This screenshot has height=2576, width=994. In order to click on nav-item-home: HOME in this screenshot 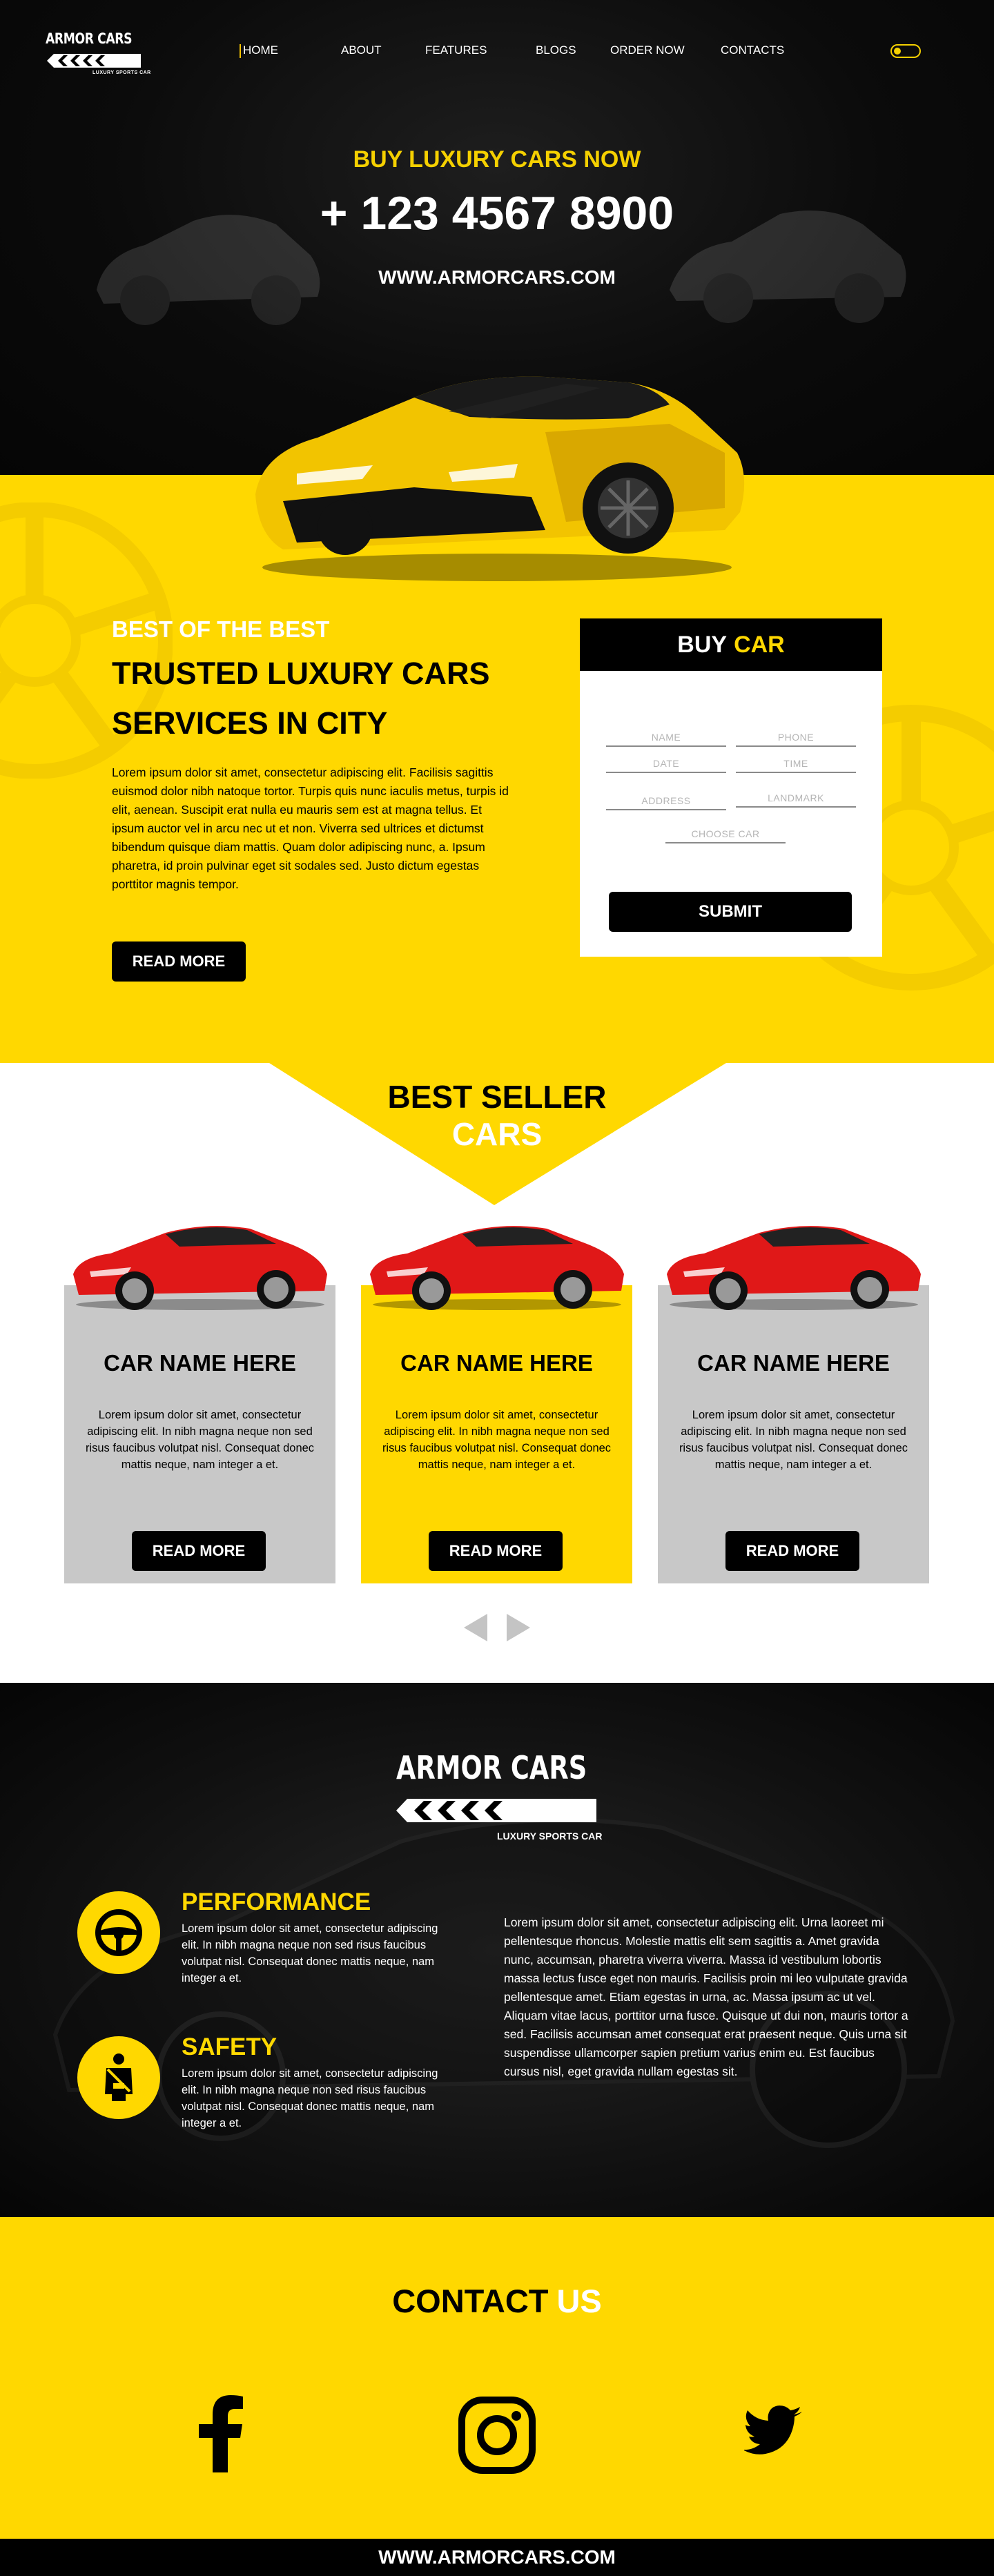, I will do `click(259, 50)`.